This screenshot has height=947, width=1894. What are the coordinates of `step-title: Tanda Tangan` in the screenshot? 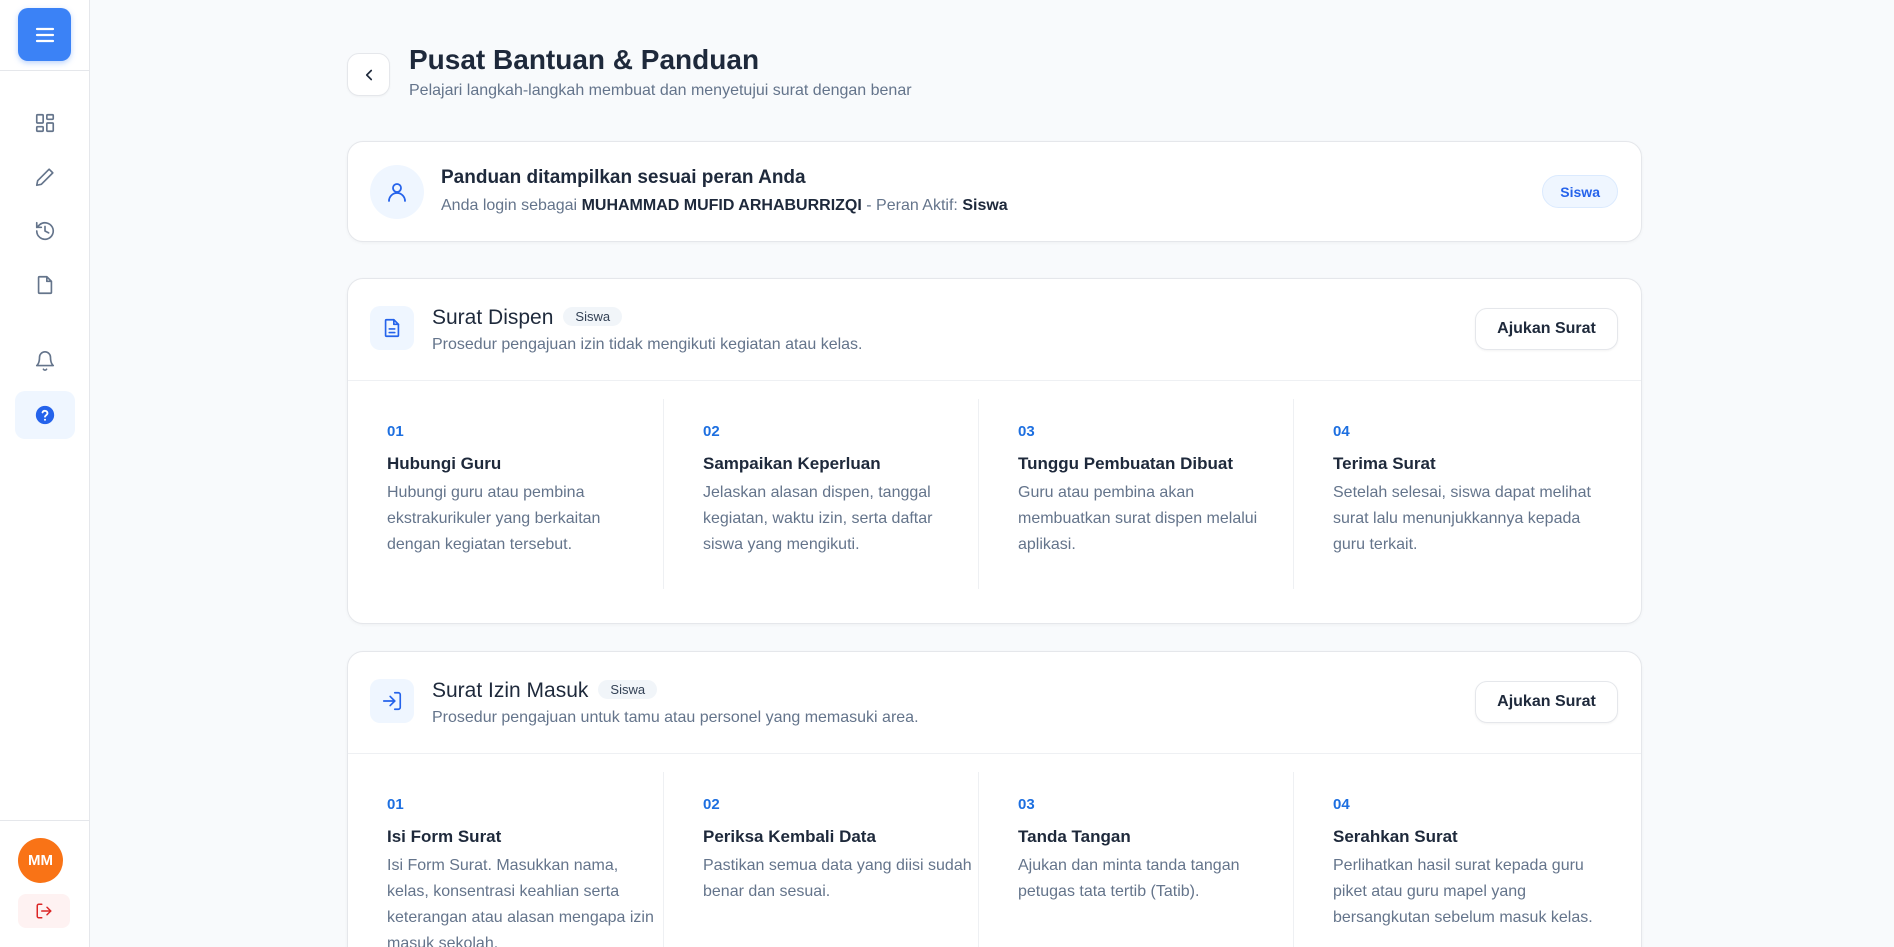 It's located at (1074, 836).